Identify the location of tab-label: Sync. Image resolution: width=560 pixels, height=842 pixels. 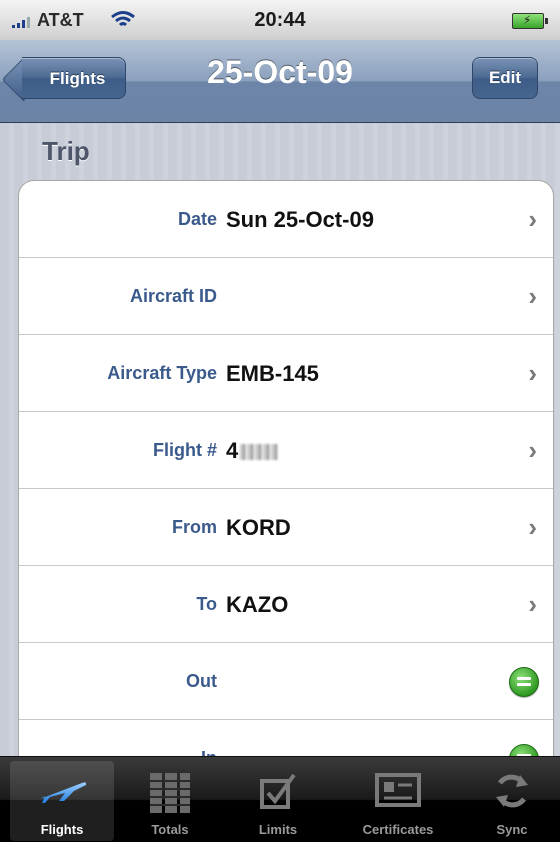
(512, 829).